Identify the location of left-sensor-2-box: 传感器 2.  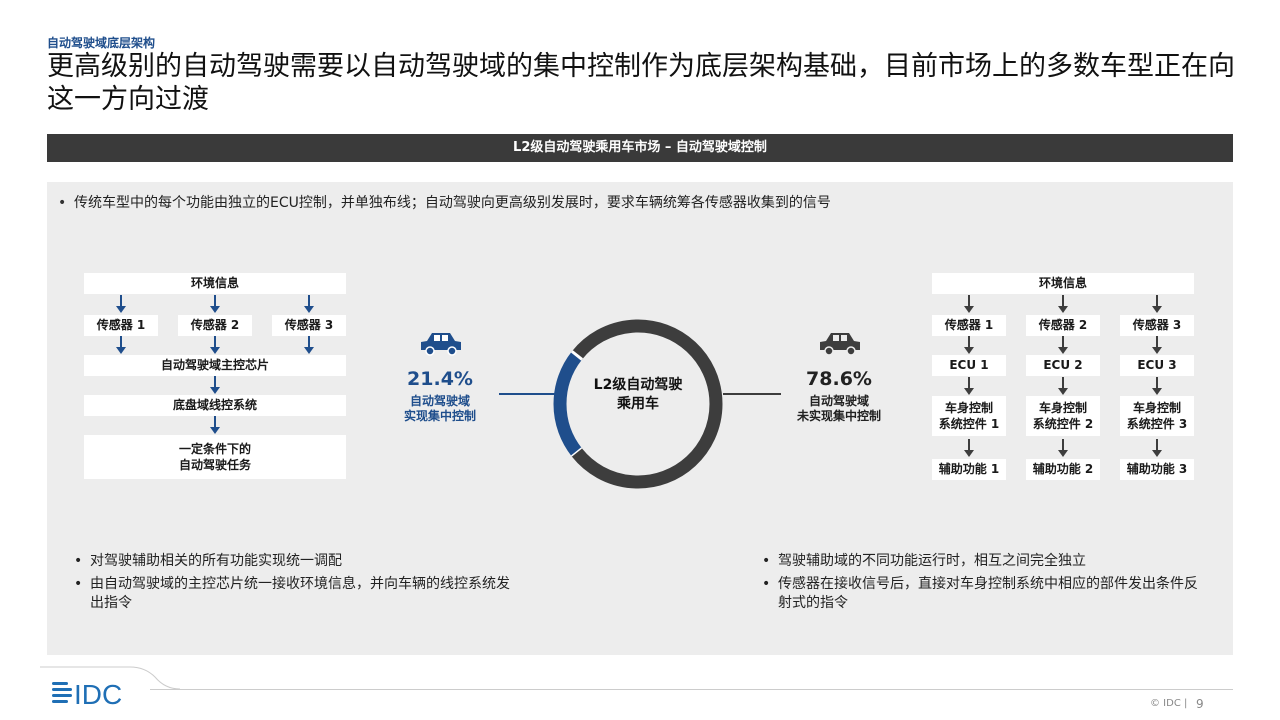
(215, 325).